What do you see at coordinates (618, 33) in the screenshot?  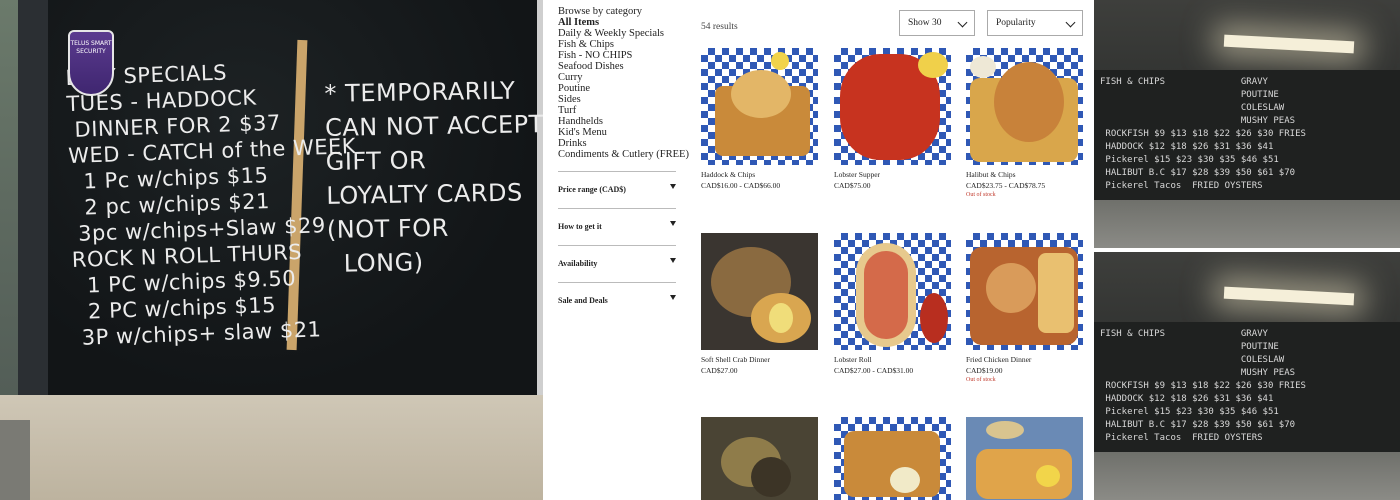 I see `category-daily-weekly-specials: Daily & Weekly Specials` at bounding box center [618, 33].